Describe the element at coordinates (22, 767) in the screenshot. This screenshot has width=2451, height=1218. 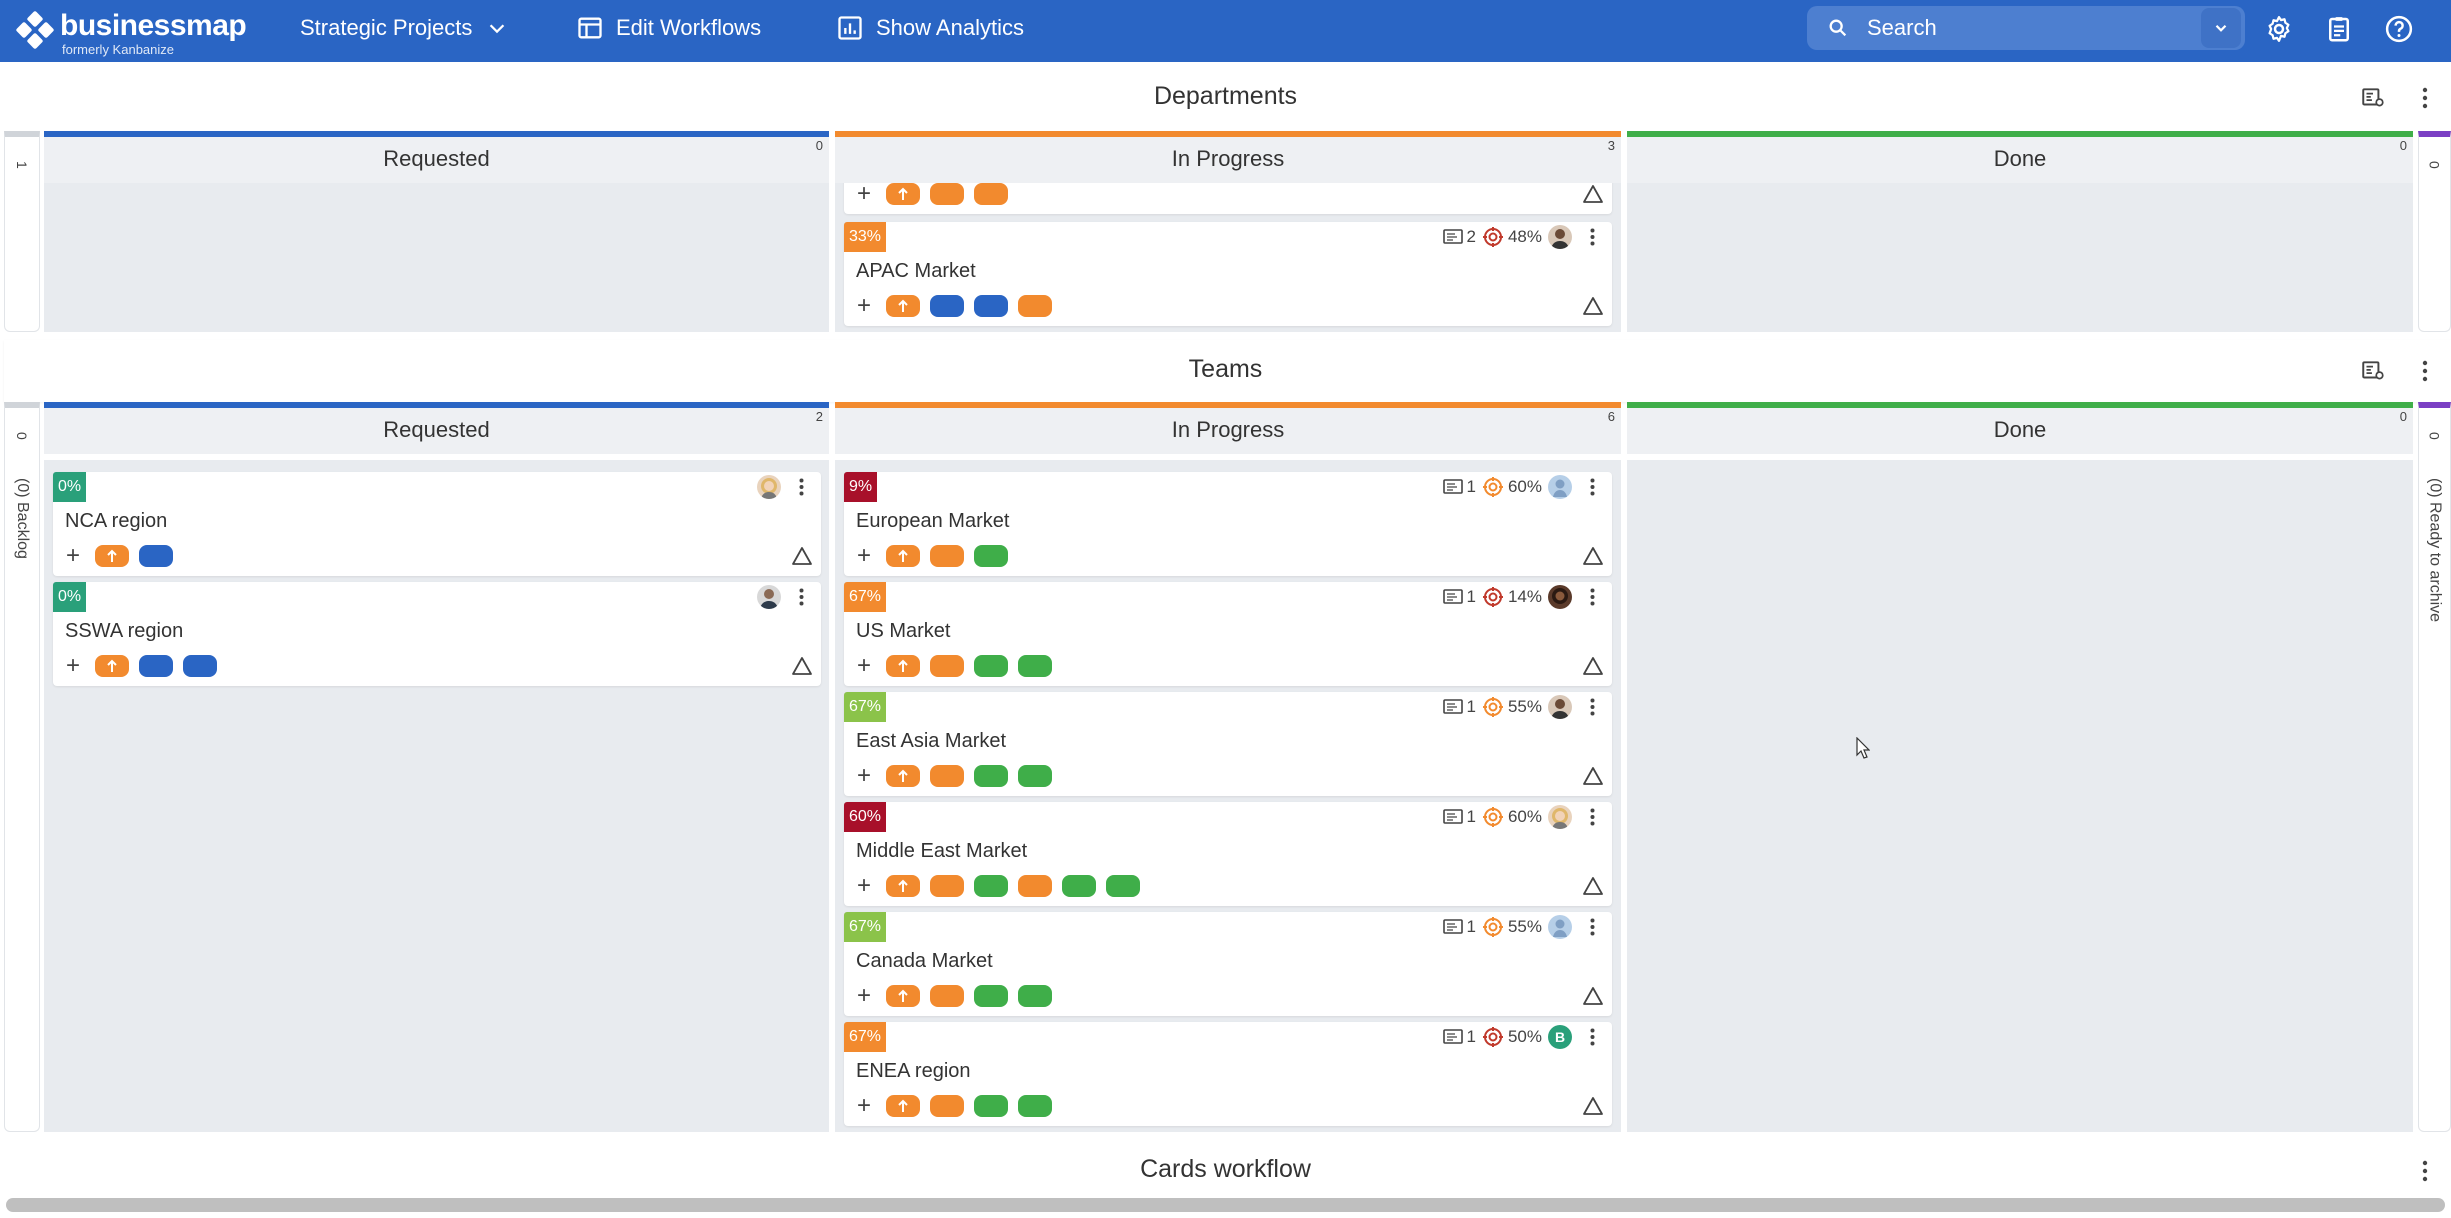
I see `backlog-collapsed-column: 0 (0) Backlog` at that location.